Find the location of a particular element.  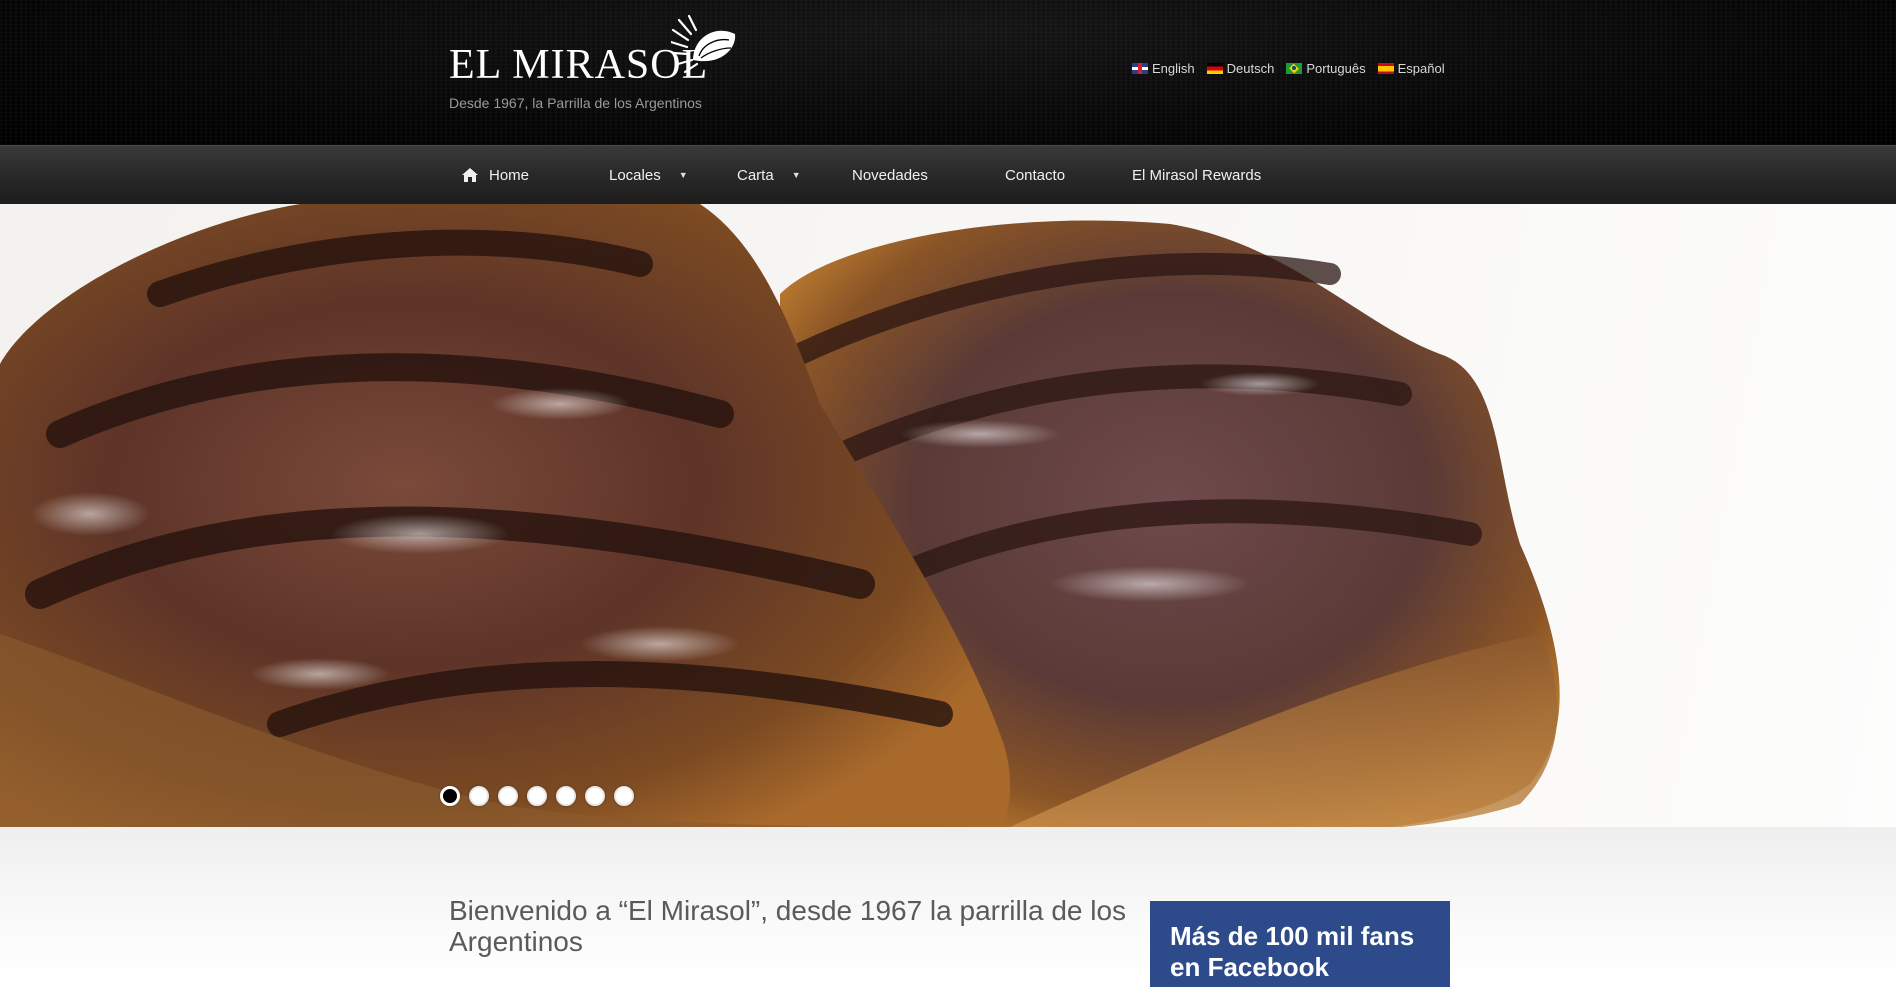

nav-item-contacto: Contacto is located at coordinates (1035, 175).